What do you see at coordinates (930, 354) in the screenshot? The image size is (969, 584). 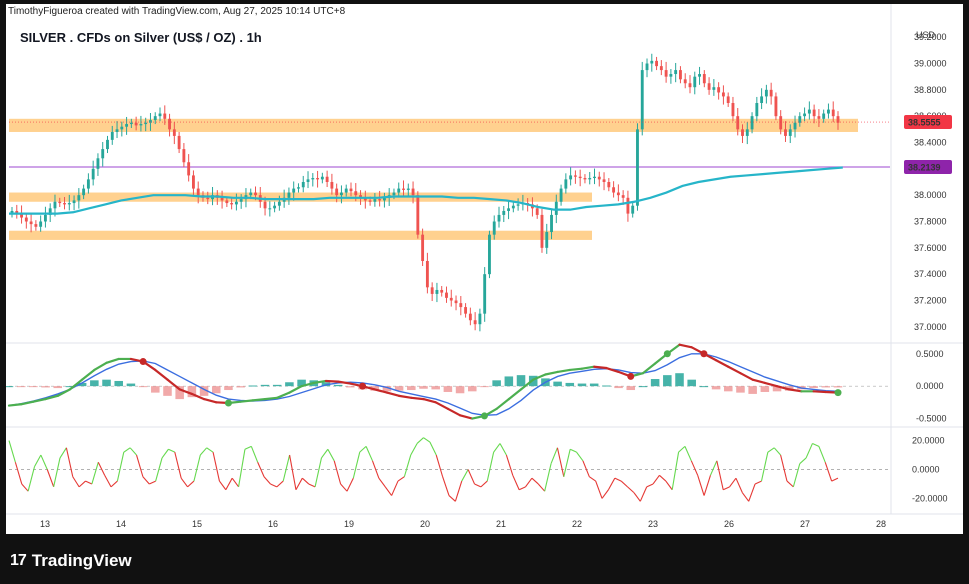 I see `macd-tick-label: 0.5000` at bounding box center [930, 354].